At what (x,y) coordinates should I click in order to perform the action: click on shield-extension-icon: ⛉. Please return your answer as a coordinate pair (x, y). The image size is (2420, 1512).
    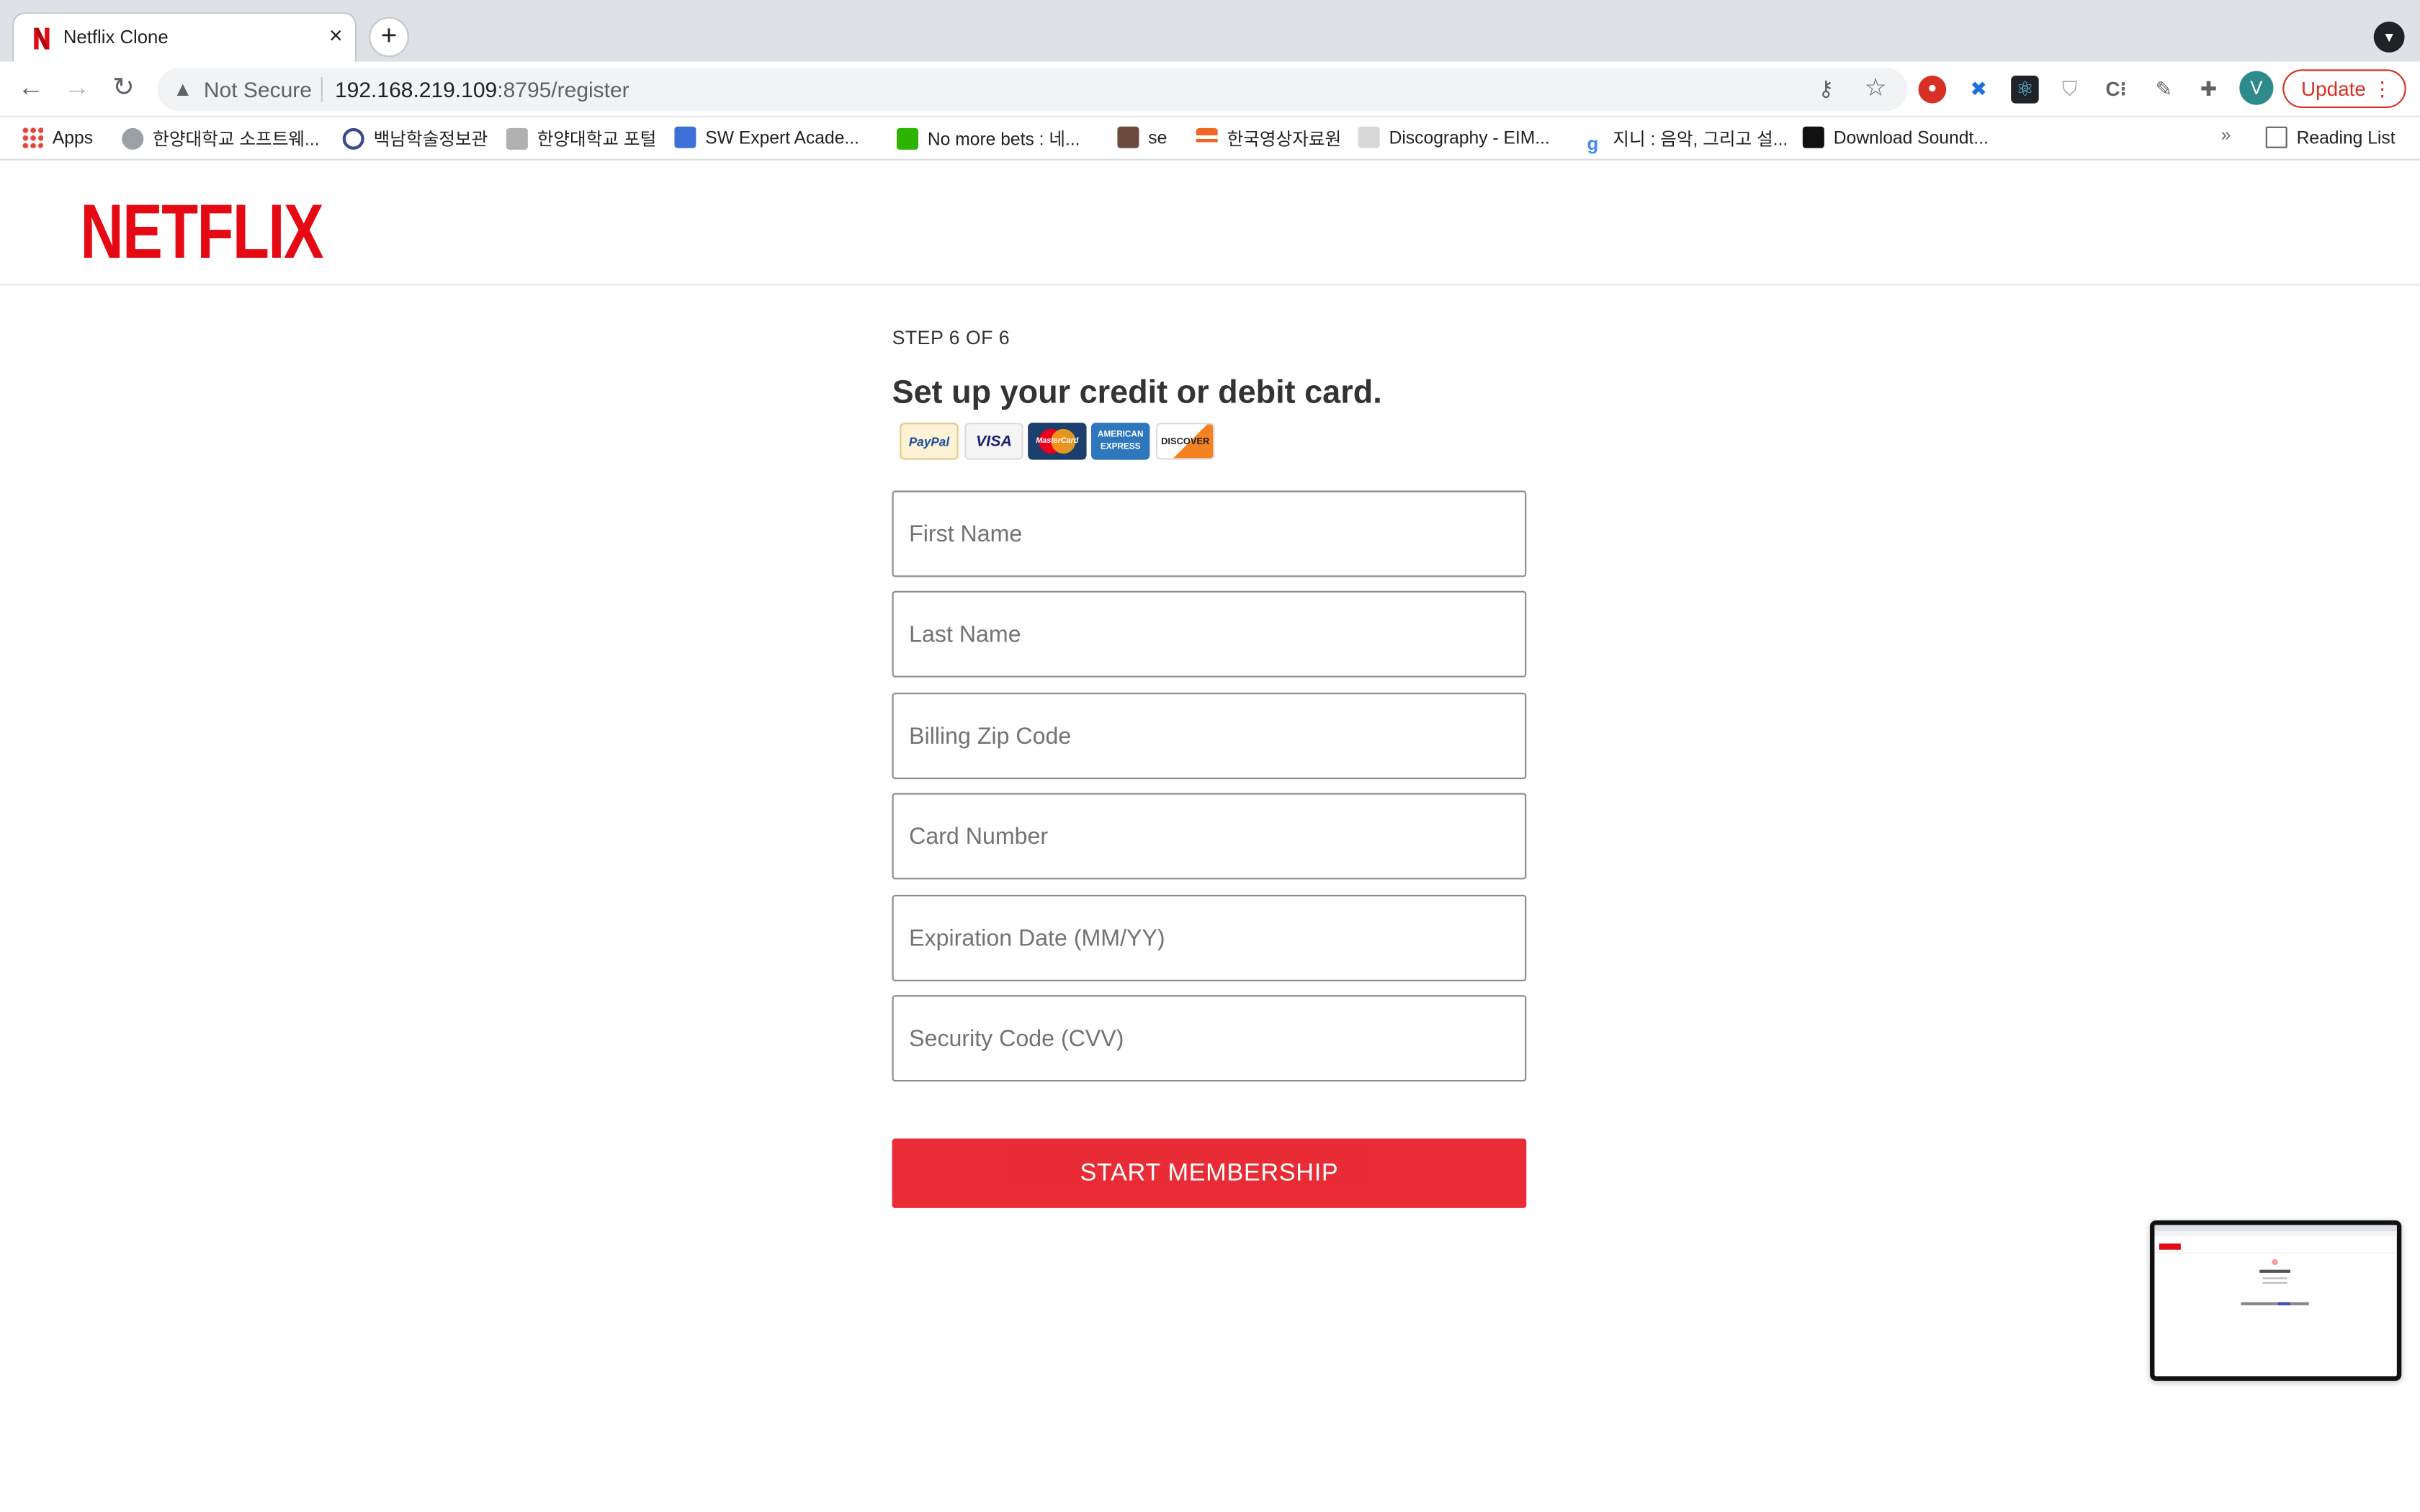
    Looking at the image, I should click on (2070, 90).